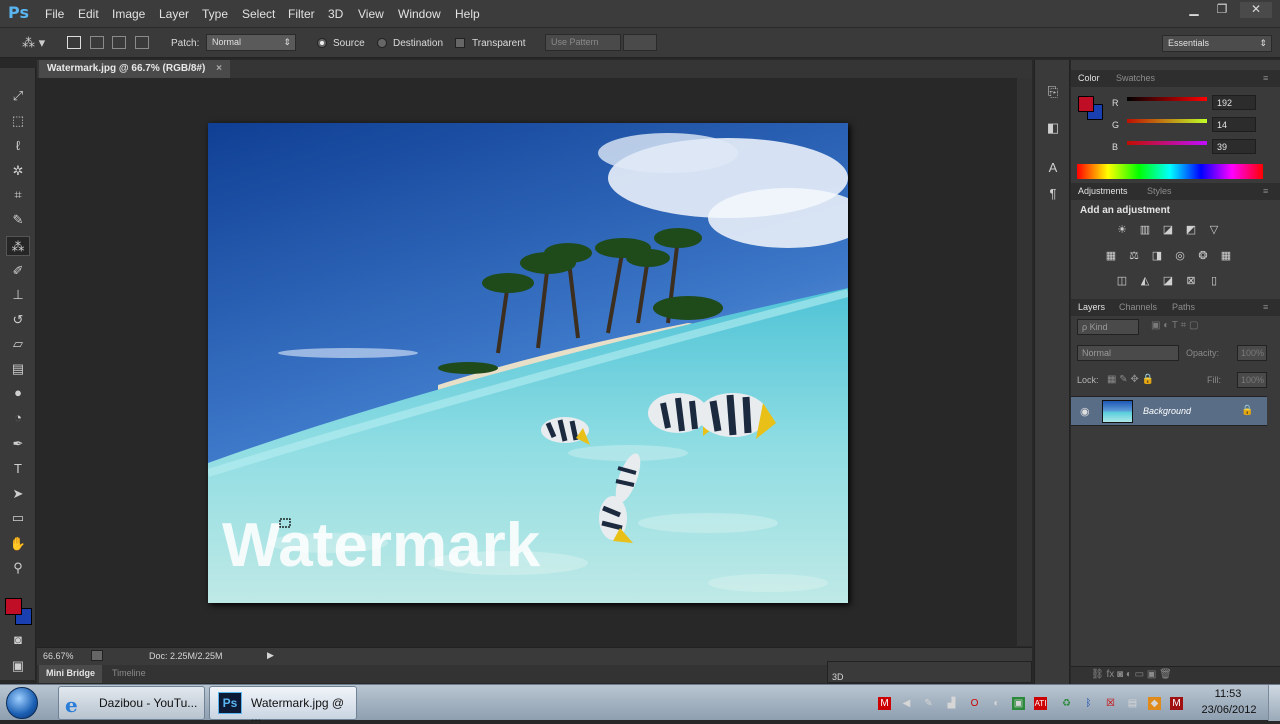 Image resolution: width=1280 pixels, height=724 pixels. I want to click on subtract-selection-icon, so click(119, 42).